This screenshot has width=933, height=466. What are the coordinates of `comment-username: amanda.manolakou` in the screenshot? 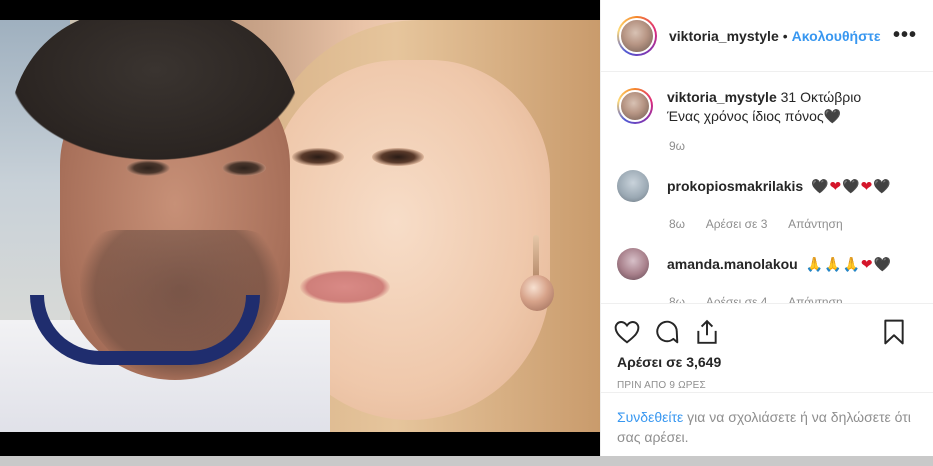 It's located at (732, 264).